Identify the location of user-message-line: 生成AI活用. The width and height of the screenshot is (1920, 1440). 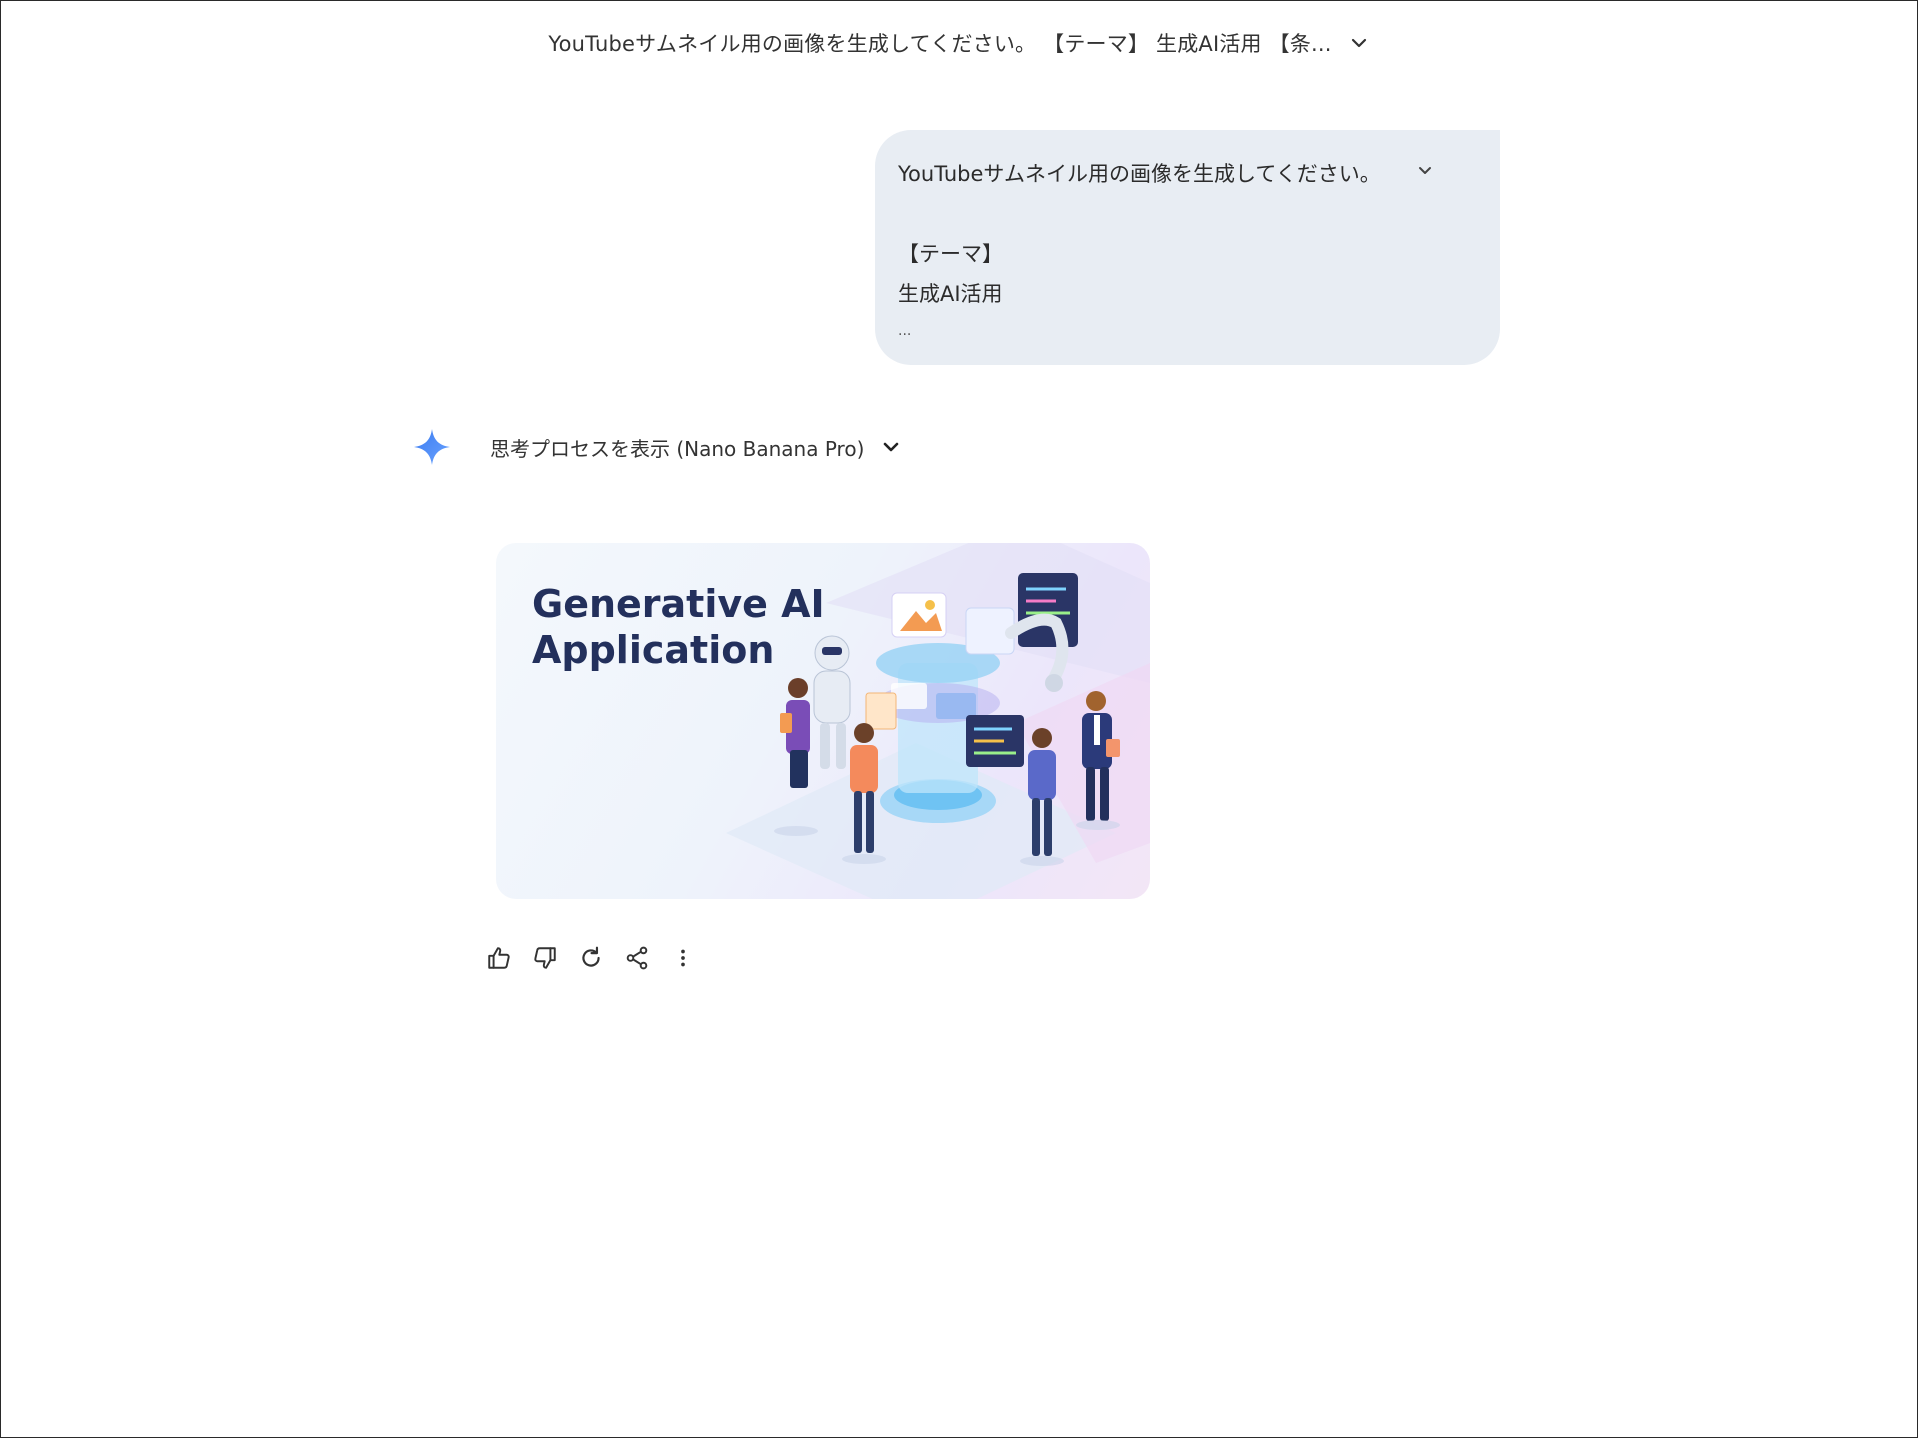
(950, 294).